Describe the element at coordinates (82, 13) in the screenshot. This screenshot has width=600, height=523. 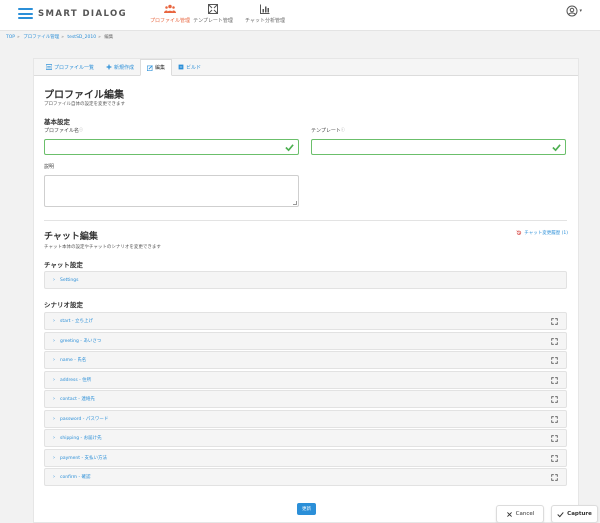
I see `logo-text: SMART DIALOG` at that location.